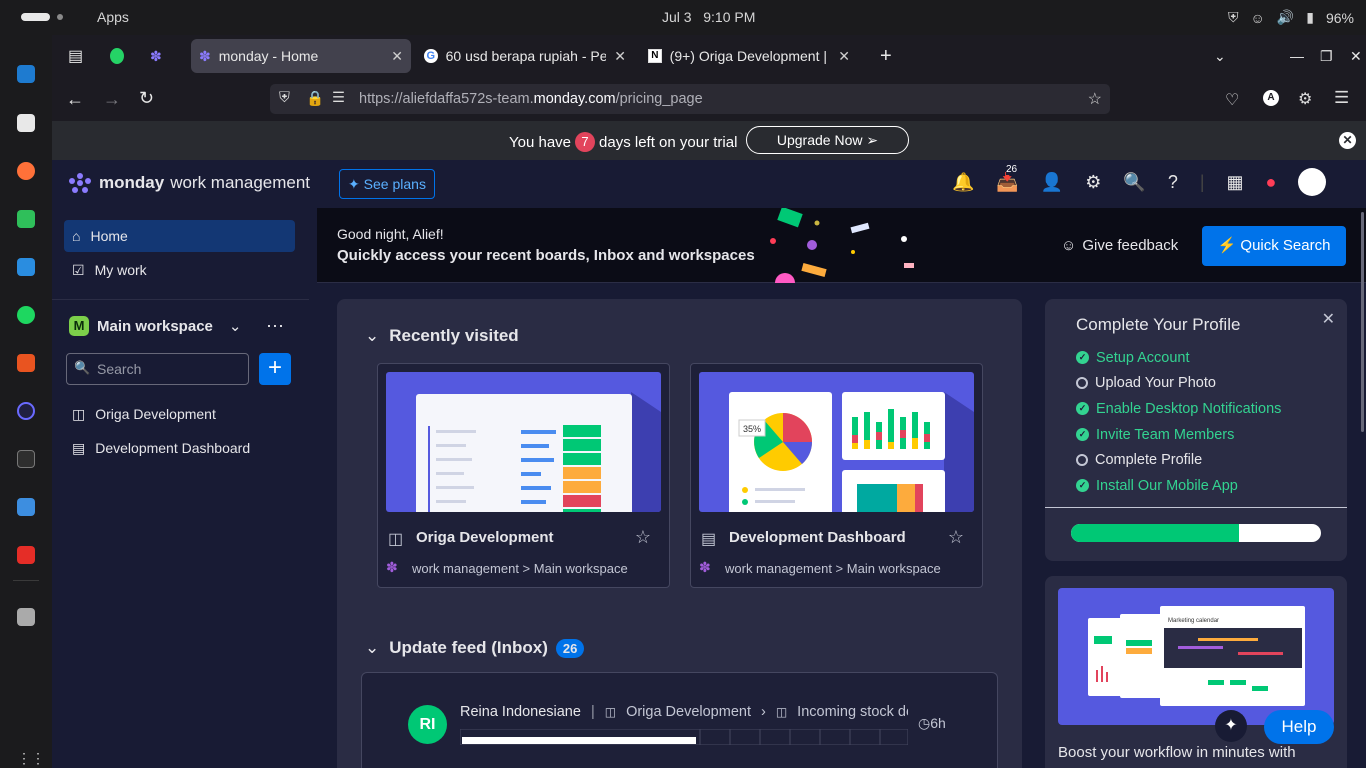 This screenshot has height=768, width=1366. What do you see at coordinates (1291, 17) in the screenshot?
I see `system-tray: ⛨ ☺ 🔊 ▮ 96%` at bounding box center [1291, 17].